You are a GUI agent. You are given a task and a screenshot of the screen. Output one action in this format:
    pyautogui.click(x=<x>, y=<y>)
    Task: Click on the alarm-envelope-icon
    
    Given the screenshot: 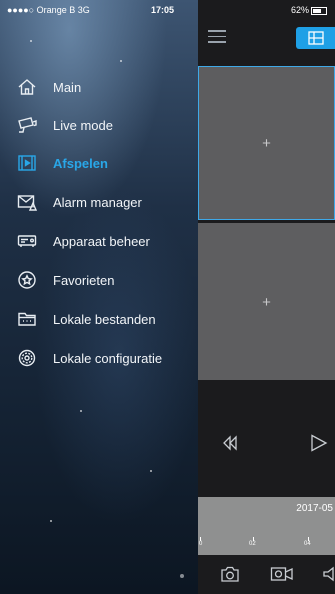 What is the action you would take?
    pyautogui.click(x=27, y=203)
    